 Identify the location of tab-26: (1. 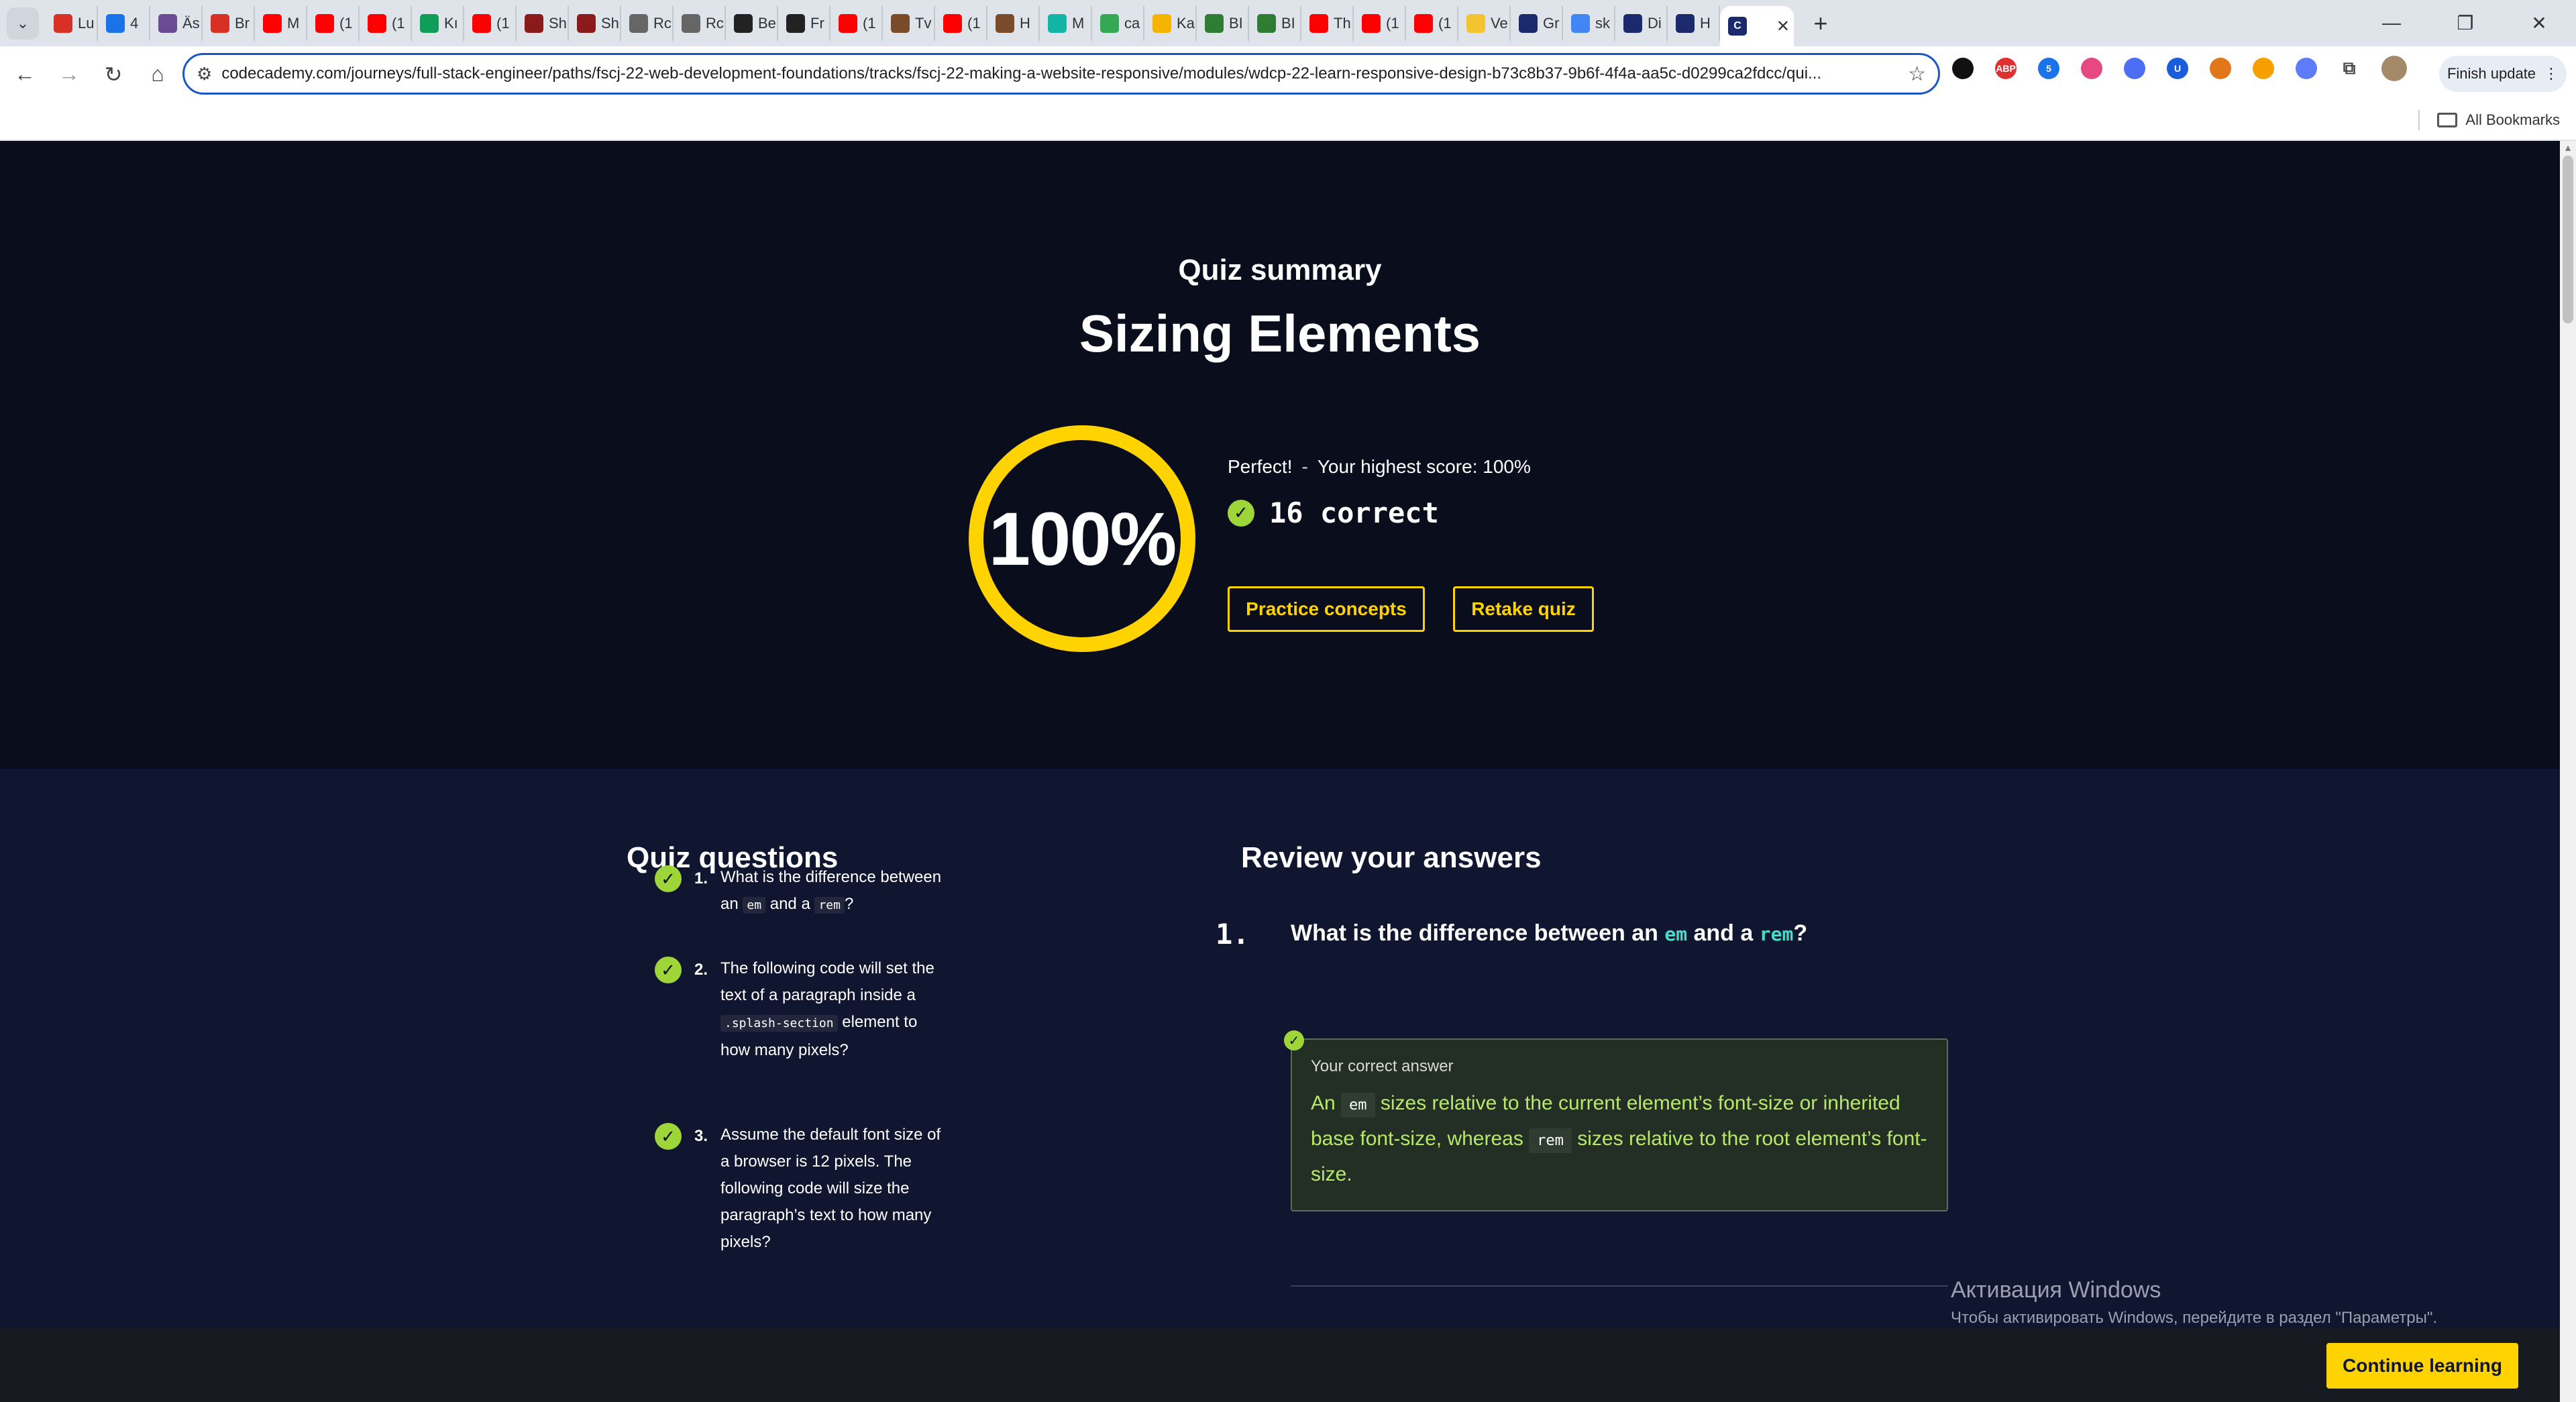
(1380, 23).